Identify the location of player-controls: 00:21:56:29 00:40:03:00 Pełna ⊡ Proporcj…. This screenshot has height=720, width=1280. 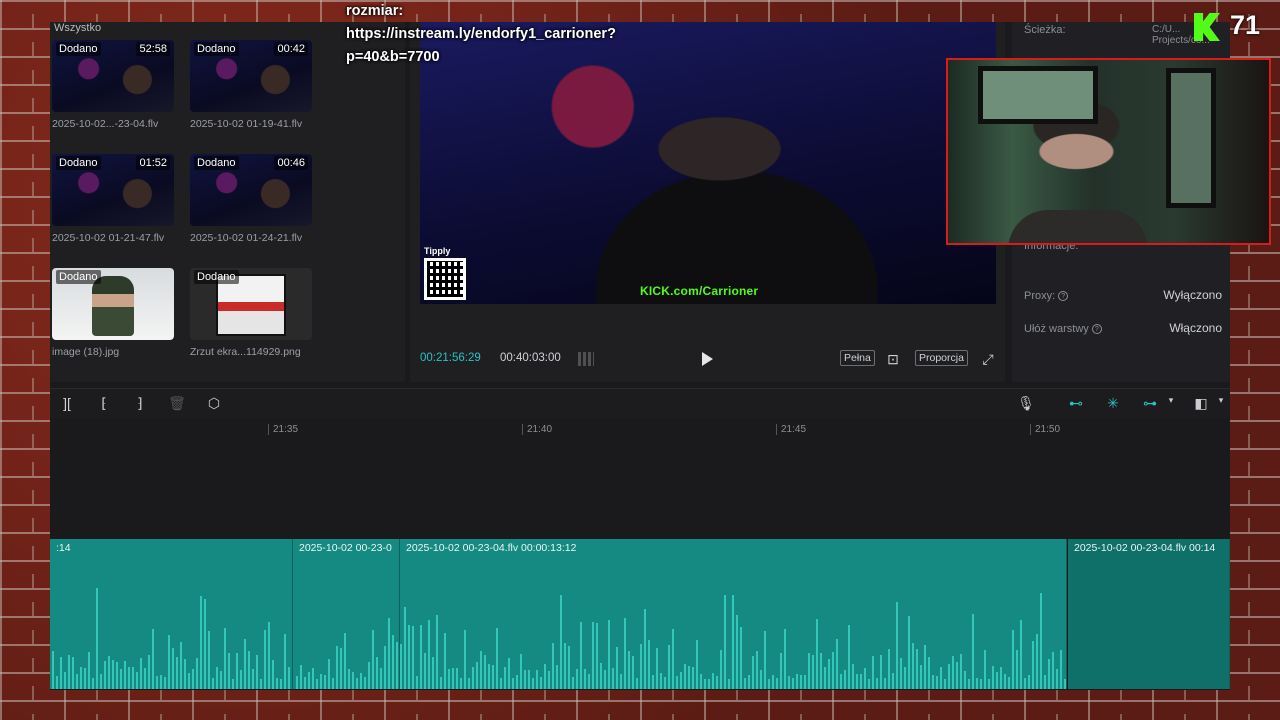
(707, 360).